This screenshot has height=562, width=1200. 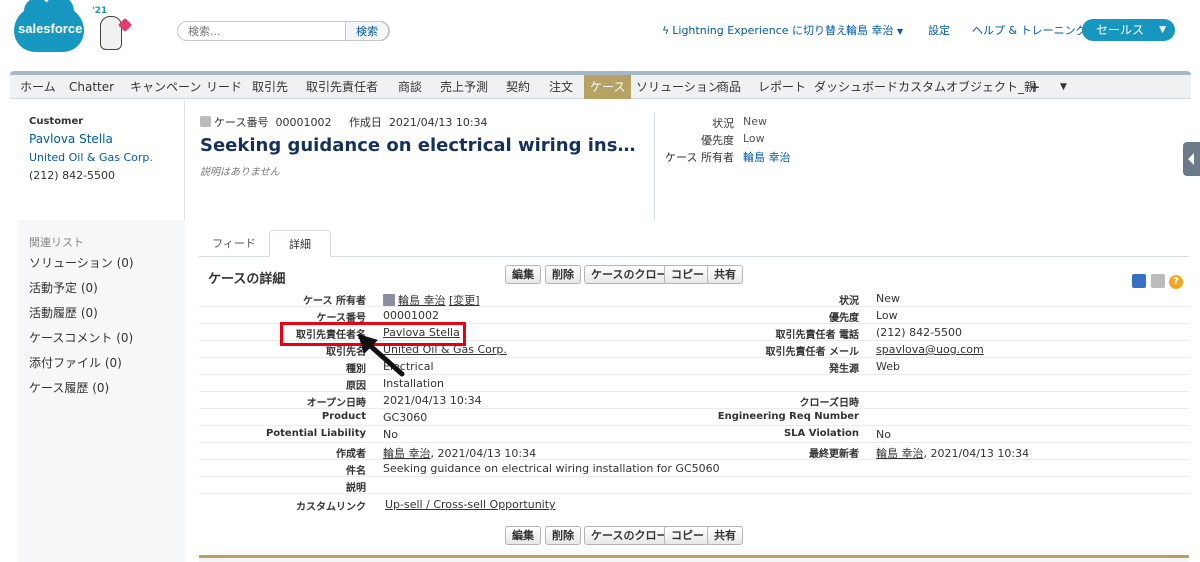 What do you see at coordinates (939, 30) in the screenshot?
I see `settings-link: 設定` at bounding box center [939, 30].